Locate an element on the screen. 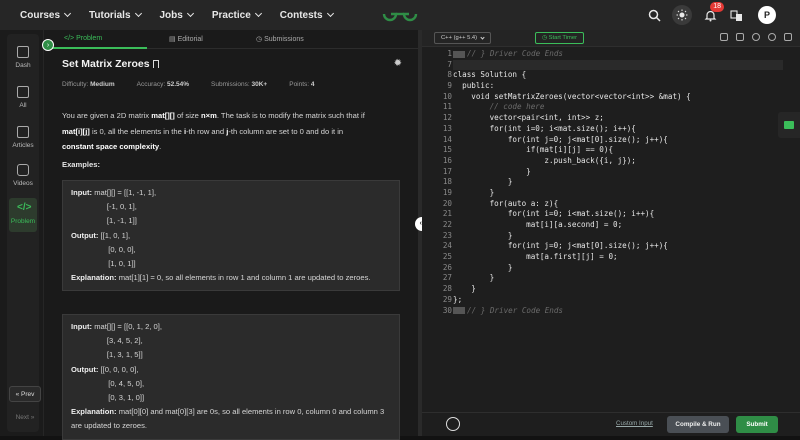 The image size is (800, 440). expand-arrow-icon: › is located at coordinates (48, 45).